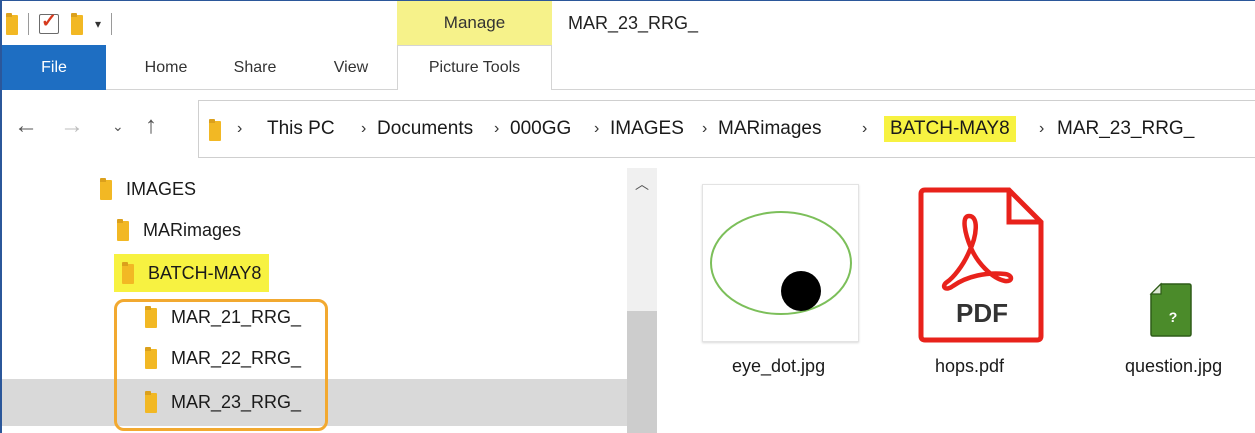 The width and height of the screenshot is (1255, 433). What do you see at coordinates (982, 313) in the screenshot?
I see `pdf-label: PDF` at bounding box center [982, 313].